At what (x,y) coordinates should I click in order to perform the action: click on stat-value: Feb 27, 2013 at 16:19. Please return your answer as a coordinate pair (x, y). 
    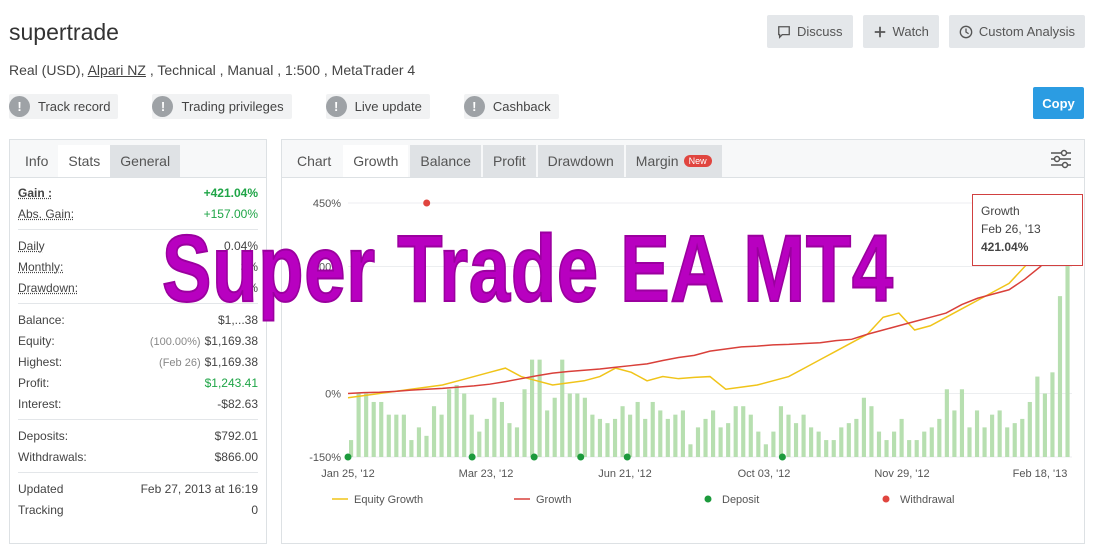
    Looking at the image, I should click on (199, 489).